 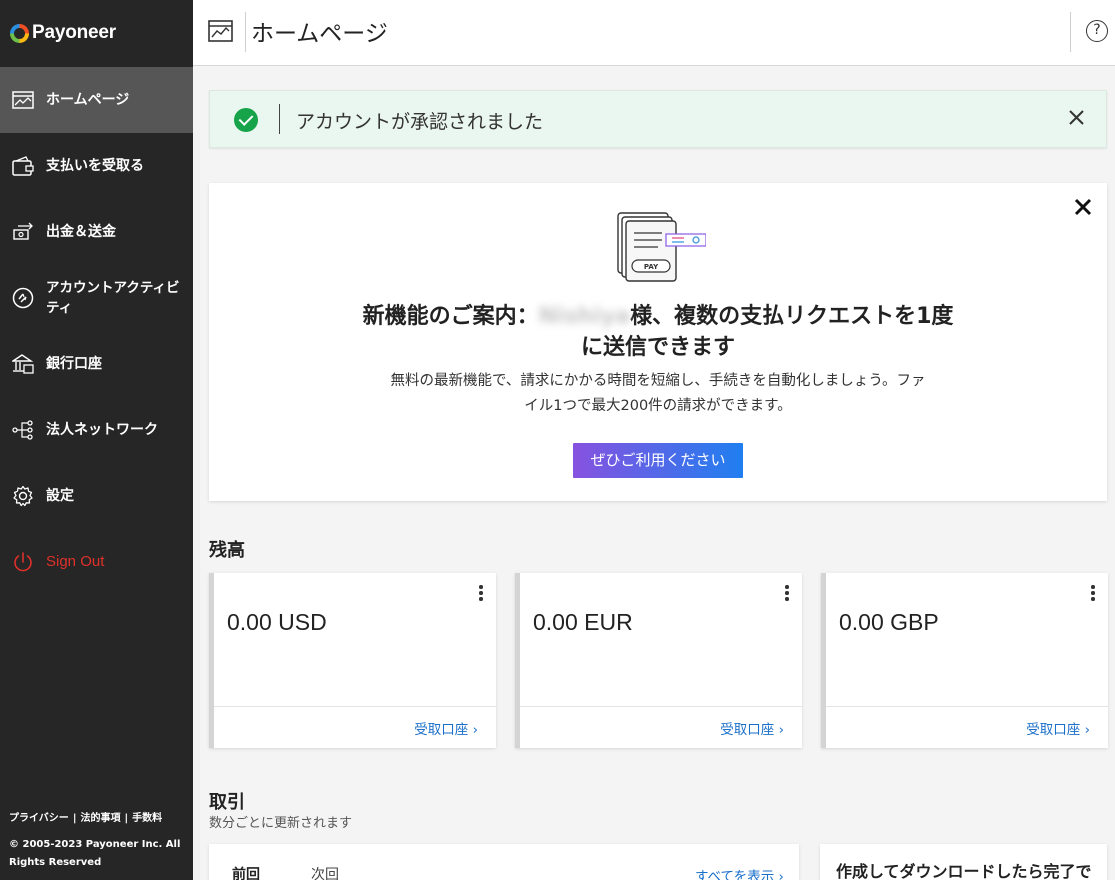 I want to click on sign-out-button: Sign Out, so click(x=96, y=562).